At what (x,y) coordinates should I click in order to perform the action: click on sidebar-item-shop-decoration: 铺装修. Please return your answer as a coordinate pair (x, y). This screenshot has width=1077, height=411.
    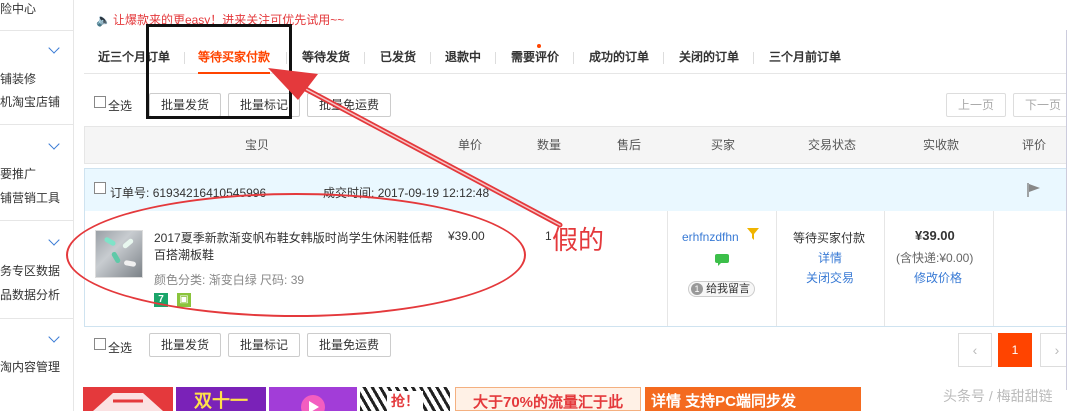
    Looking at the image, I should click on (18, 78).